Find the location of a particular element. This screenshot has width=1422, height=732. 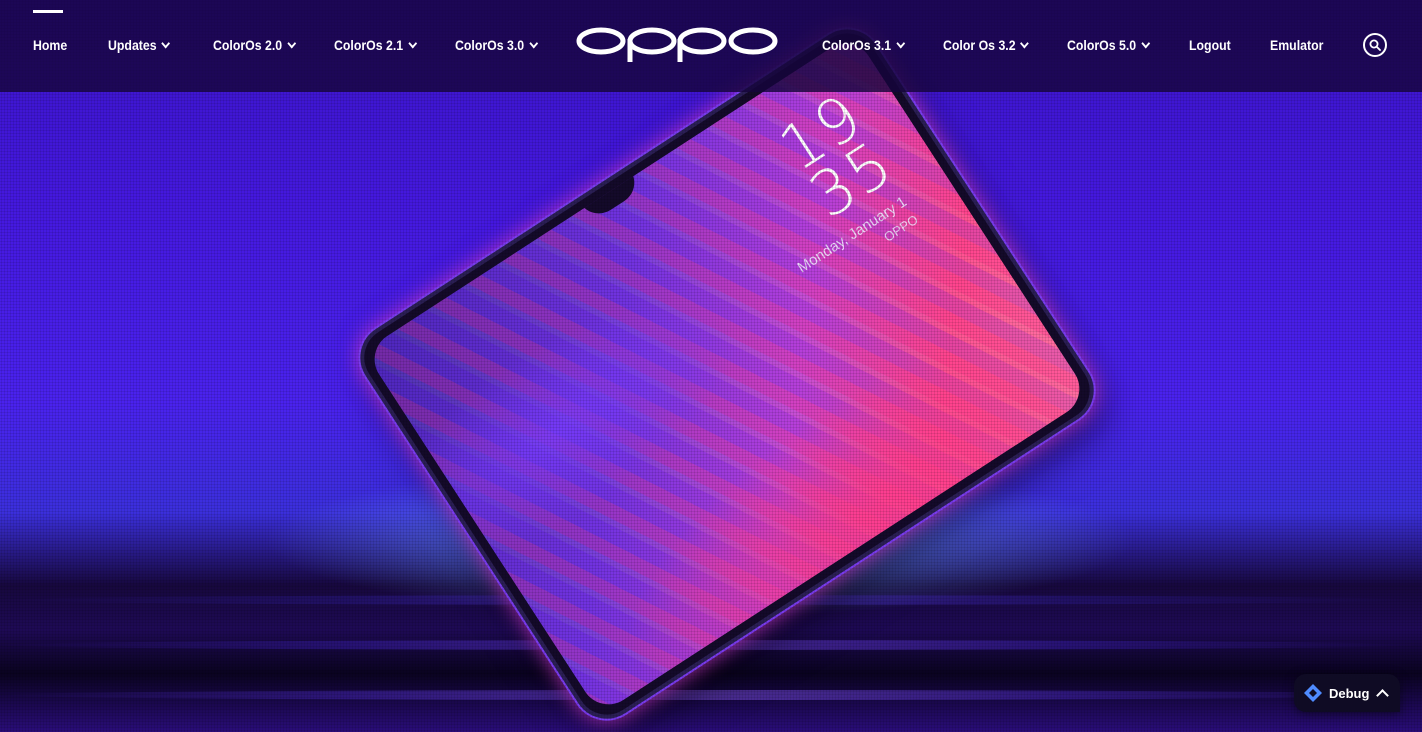

nav-logout: Logout is located at coordinates (1210, 45).